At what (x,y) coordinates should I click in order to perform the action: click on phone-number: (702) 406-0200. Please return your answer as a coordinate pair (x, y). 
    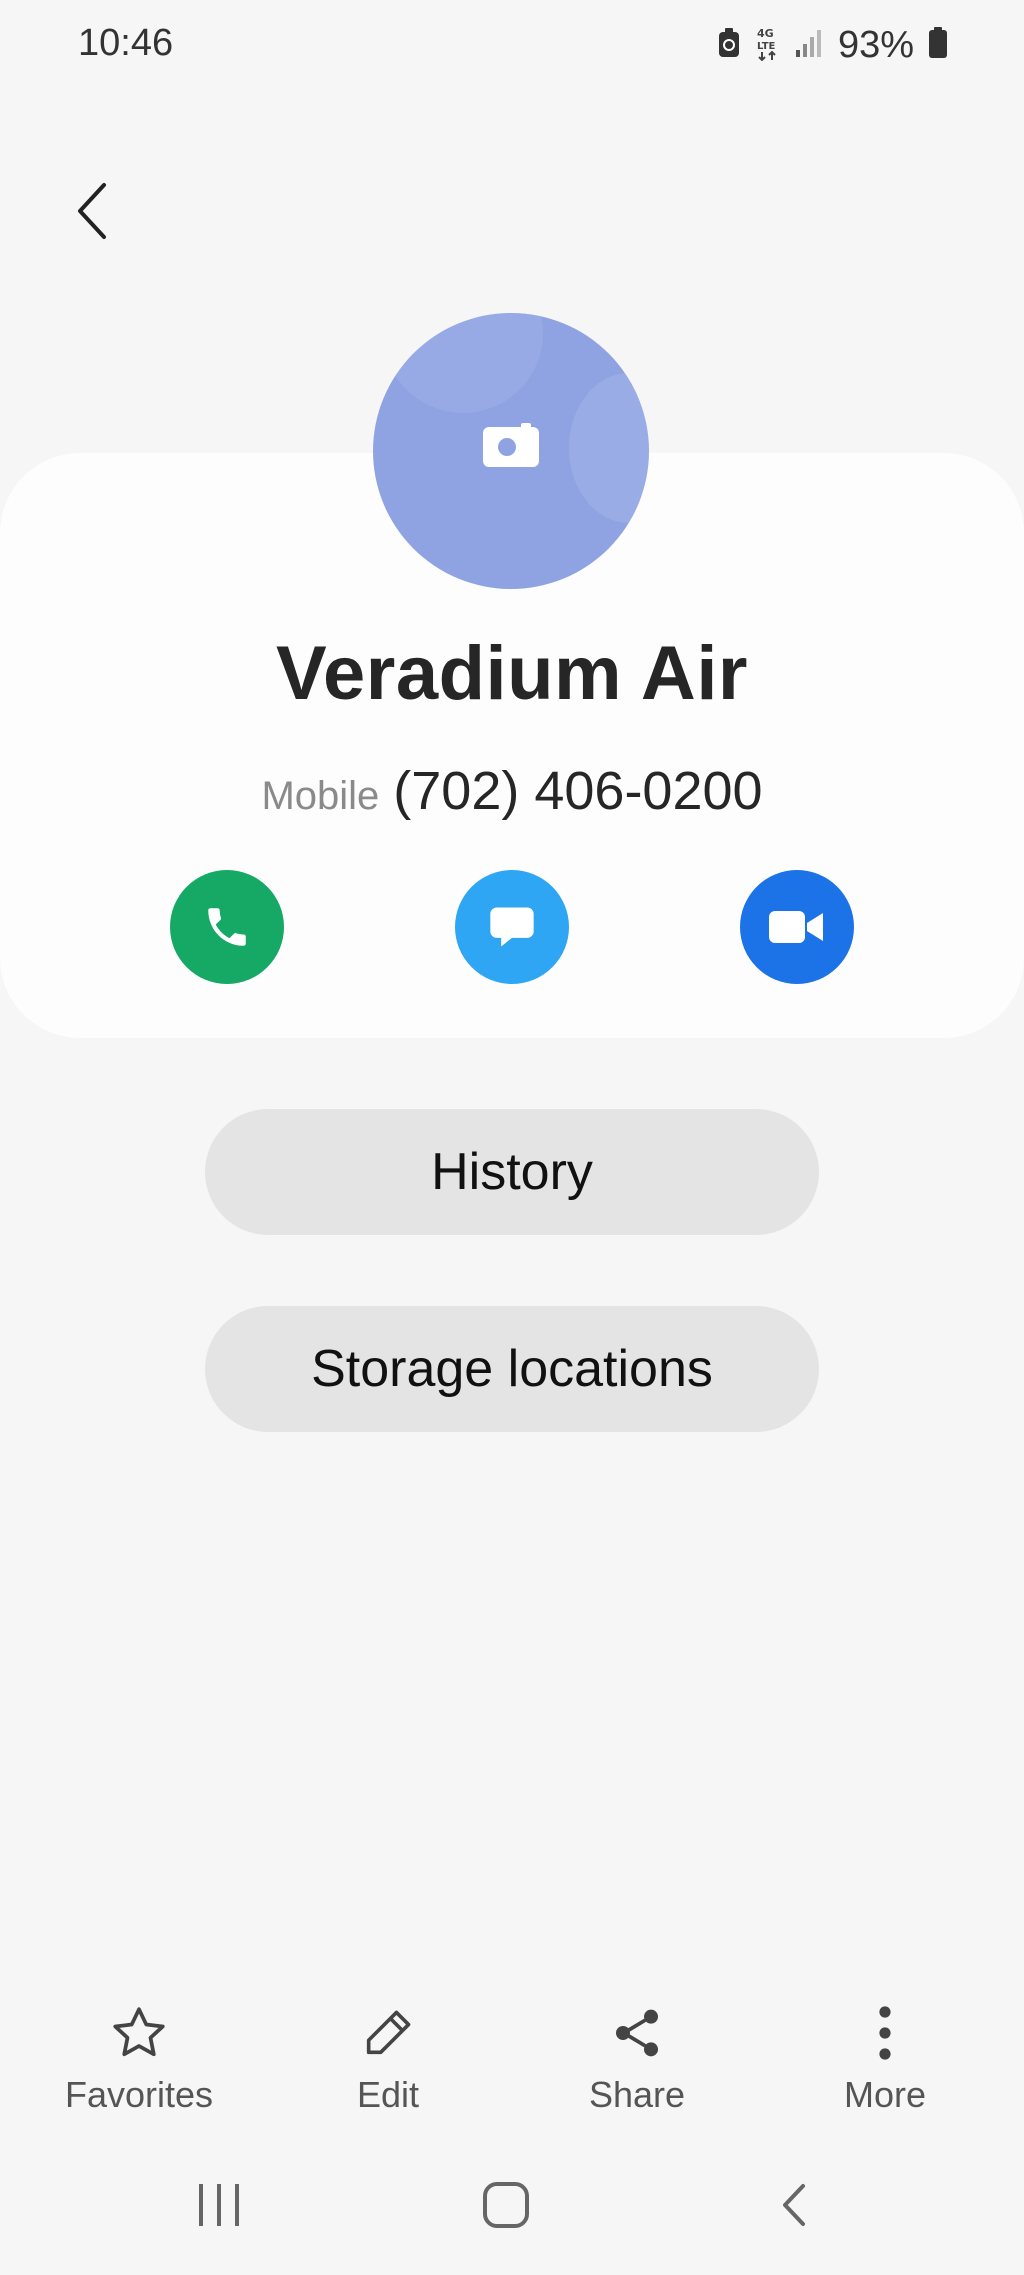
    Looking at the image, I should click on (577, 791).